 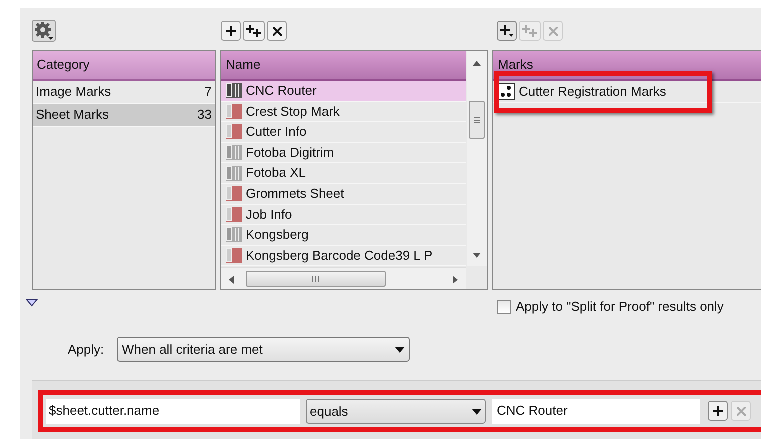 What do you see at coordinates (343, 91) in the screenshot?
I see `name-item: CNC Router` at bounding box center [343, 91].